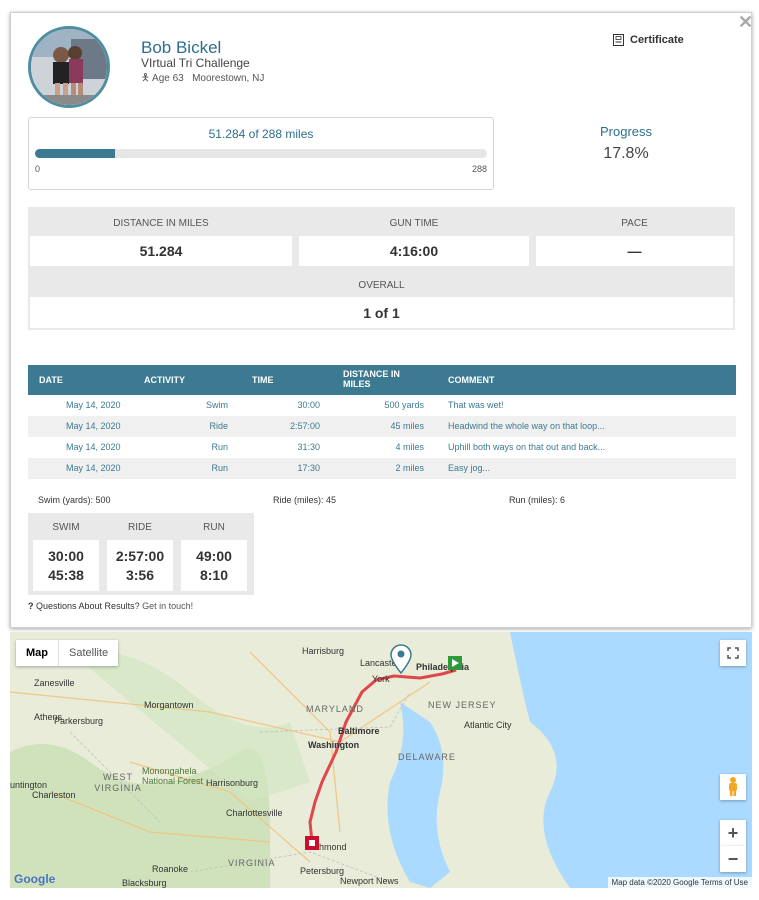 This screenshot has width=759, height=900. Describe the element at coordinates (308, 468) in the screenshot. I see `cell-time: 17:30` at that location.